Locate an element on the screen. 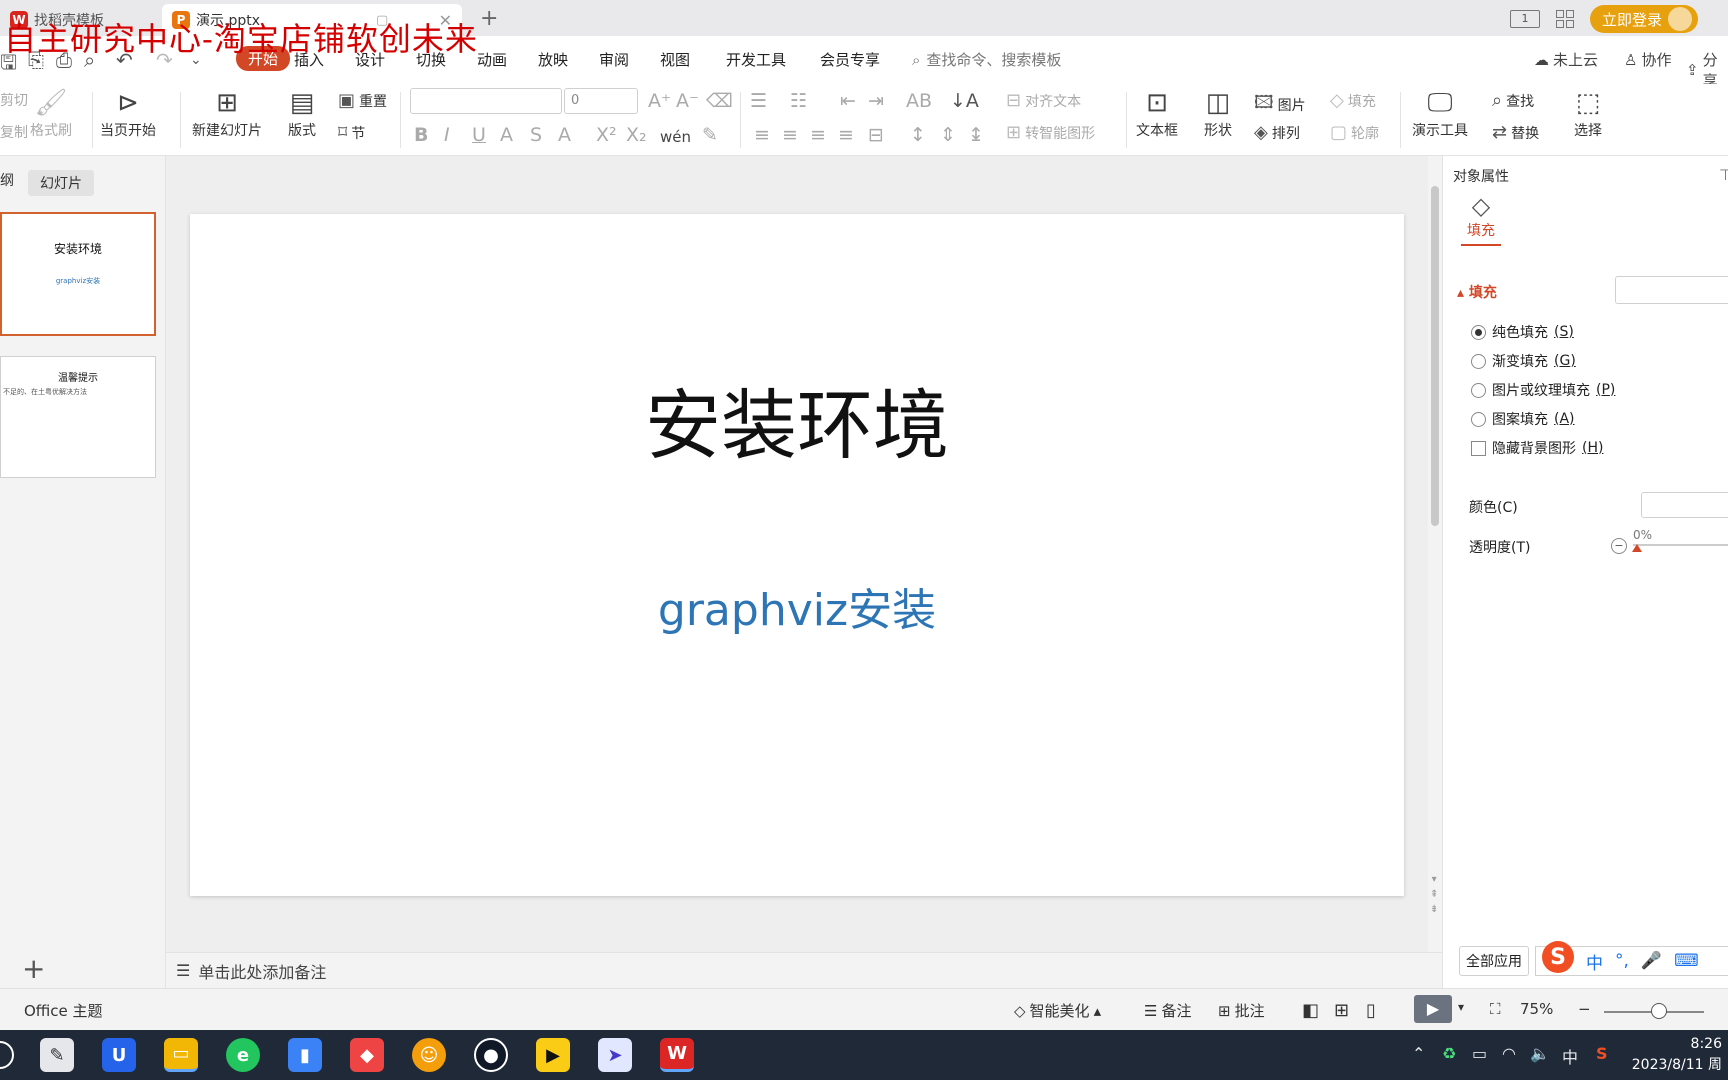 This screenshot has width=1728, height=1080. copy-button: 复制 is located at coordinates (14, 132).